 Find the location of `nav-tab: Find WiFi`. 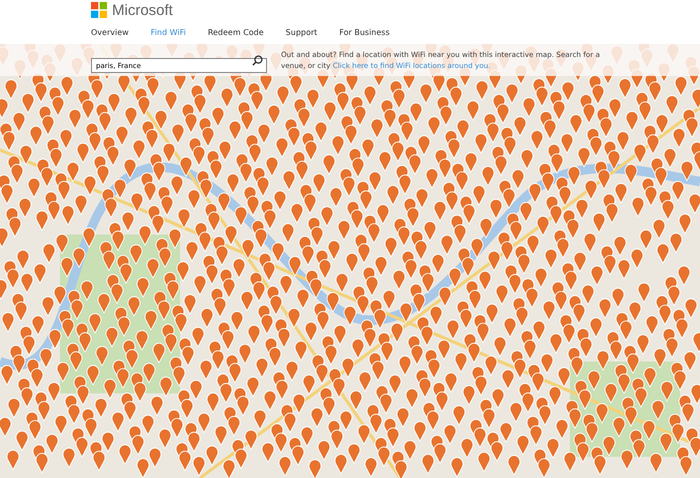

nav-tab: Find WiFi is located at coordinates (168, 32).